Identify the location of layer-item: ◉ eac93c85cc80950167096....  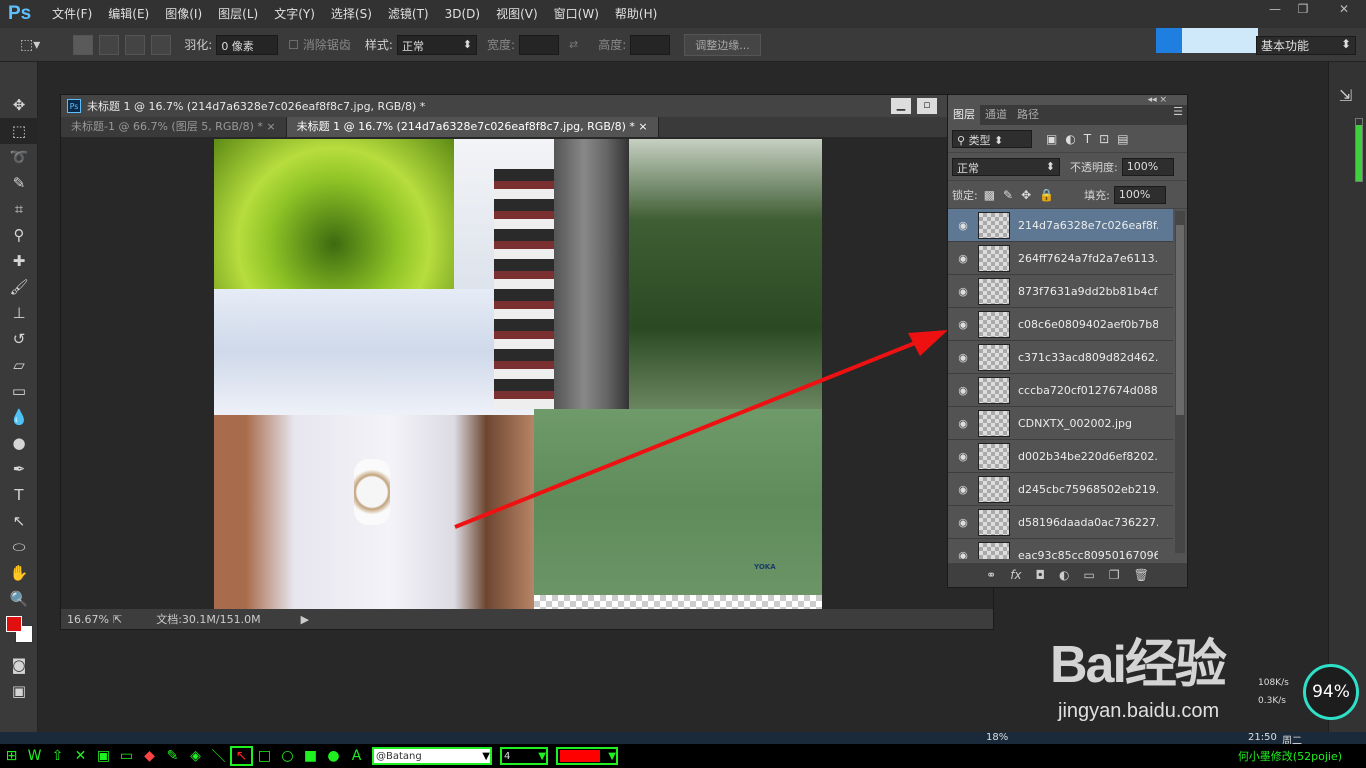
(1060, 549).